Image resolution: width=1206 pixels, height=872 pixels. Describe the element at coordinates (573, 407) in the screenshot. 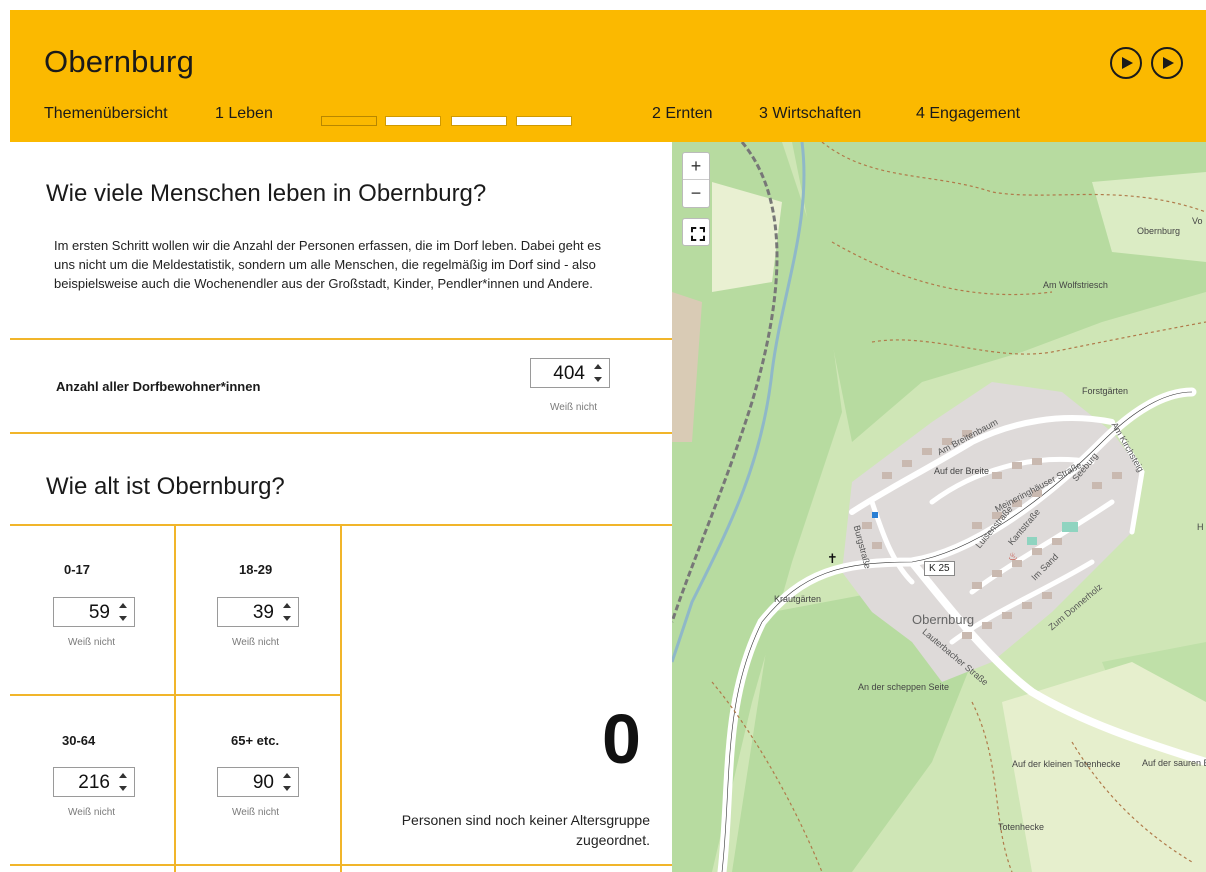

I see `residents-unknown-link: Weiß nicht` at that location.